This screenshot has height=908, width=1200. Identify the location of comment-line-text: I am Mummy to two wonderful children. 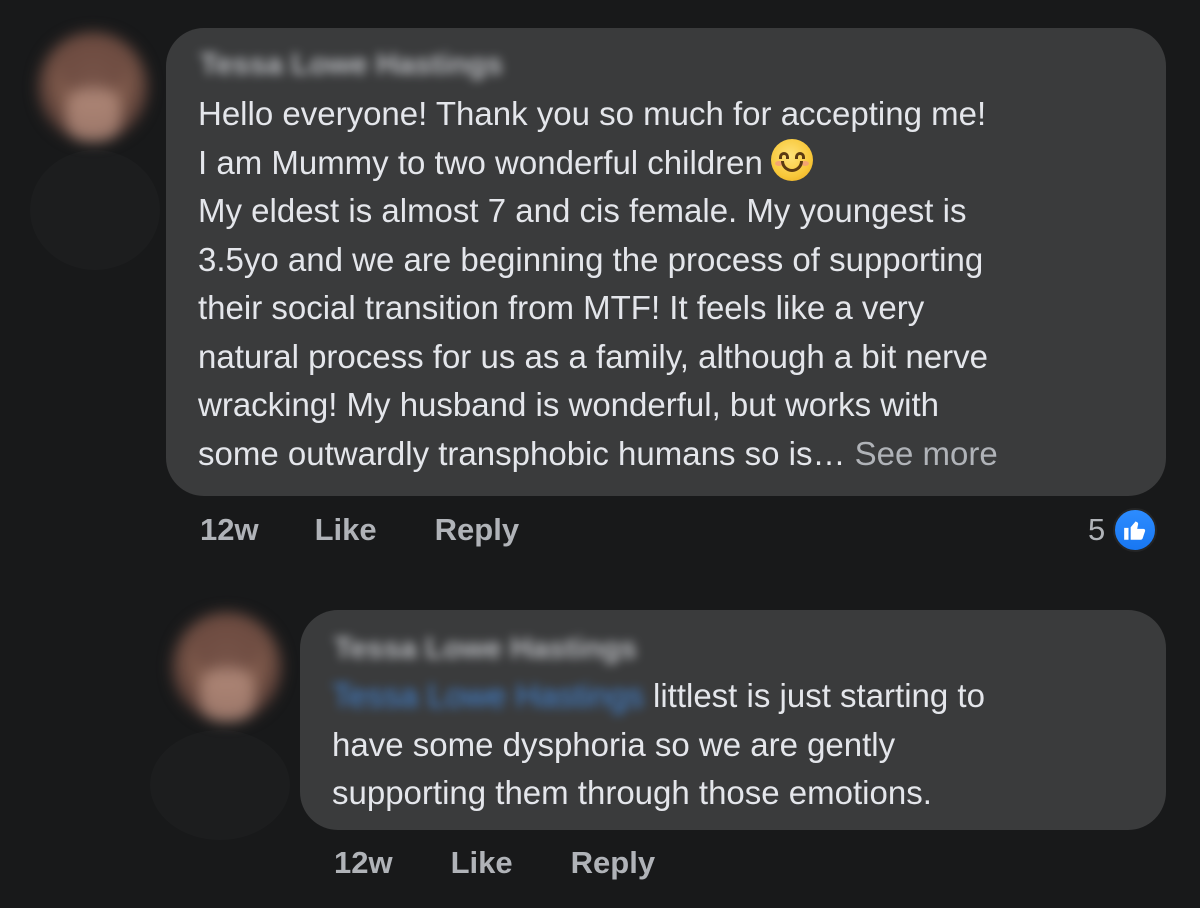
(480, 162).